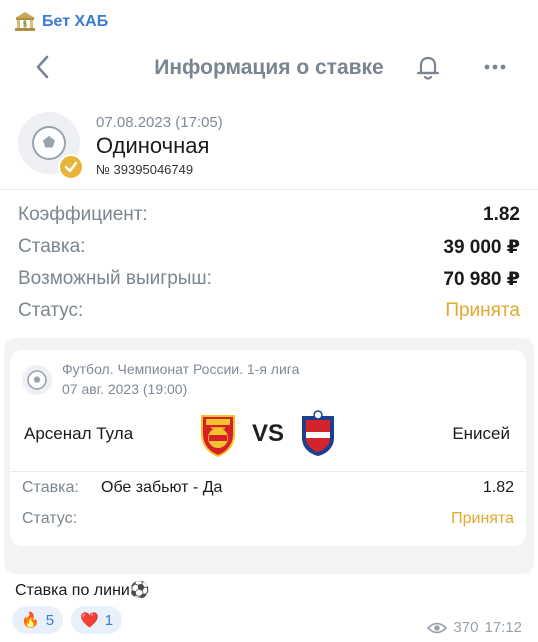  What do you see at coordinates (67, 620) in the screenshot?
I see `reactions-bar: 🔥 5 ❤️ 1` at bounding box center [67, 620].